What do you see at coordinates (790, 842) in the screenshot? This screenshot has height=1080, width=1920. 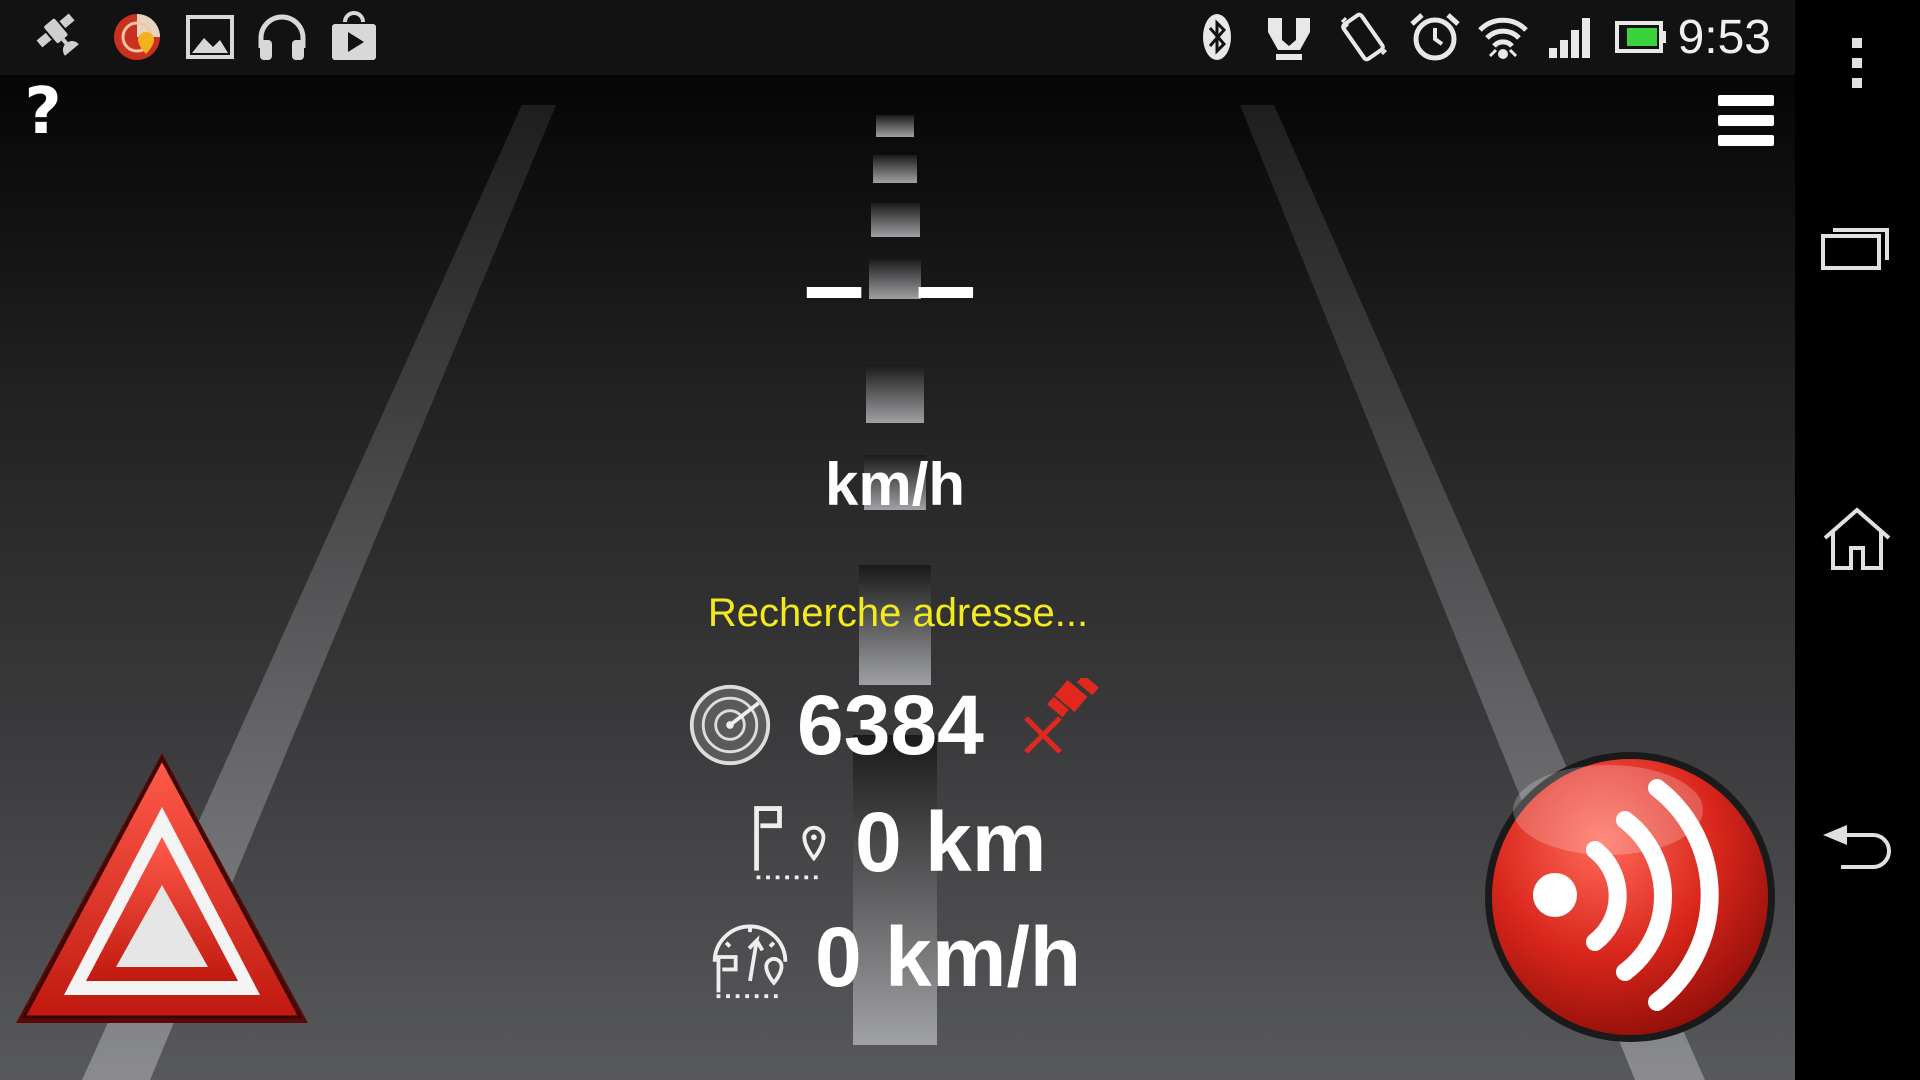 I see `flag-location-icon` at bounding box center [790, 842].